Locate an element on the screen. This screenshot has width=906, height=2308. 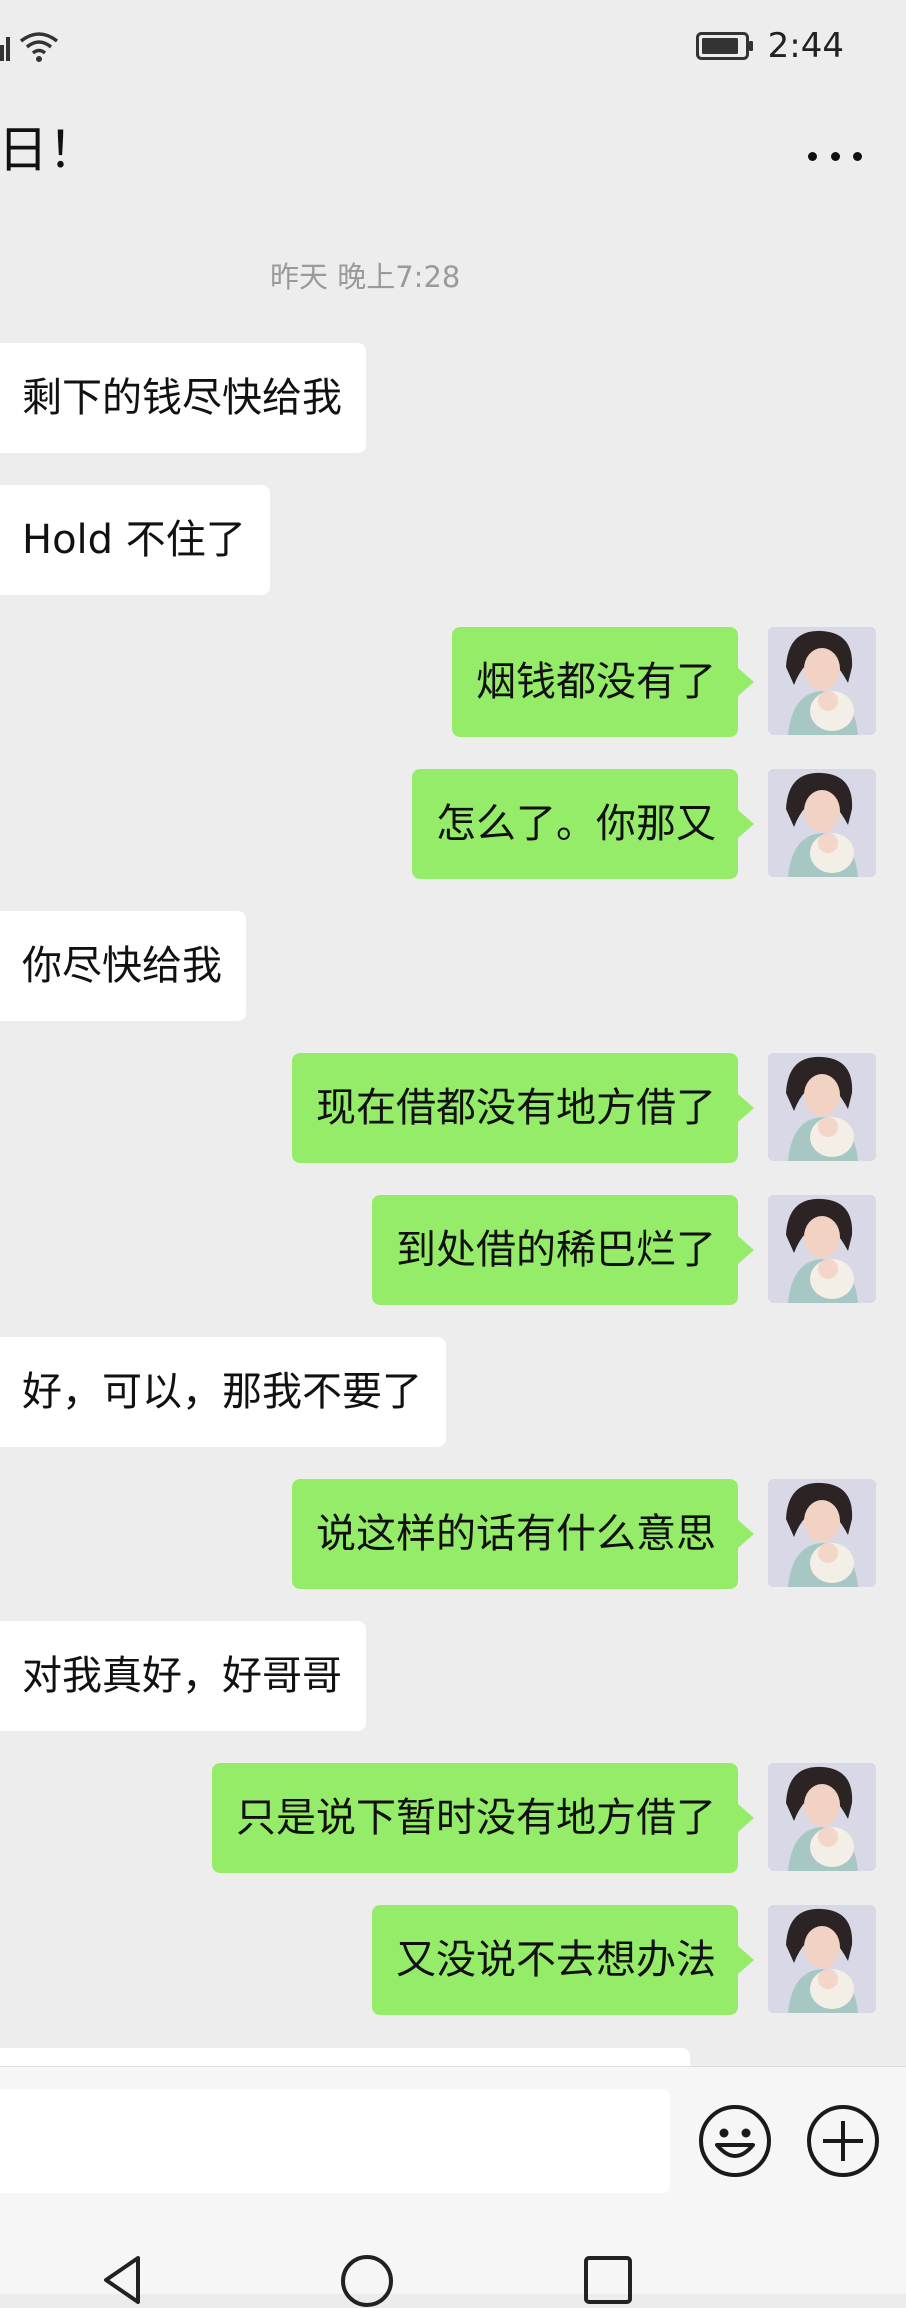
message-outgoing: 又没说不去想办法 is located at coordinates (453, 1960).